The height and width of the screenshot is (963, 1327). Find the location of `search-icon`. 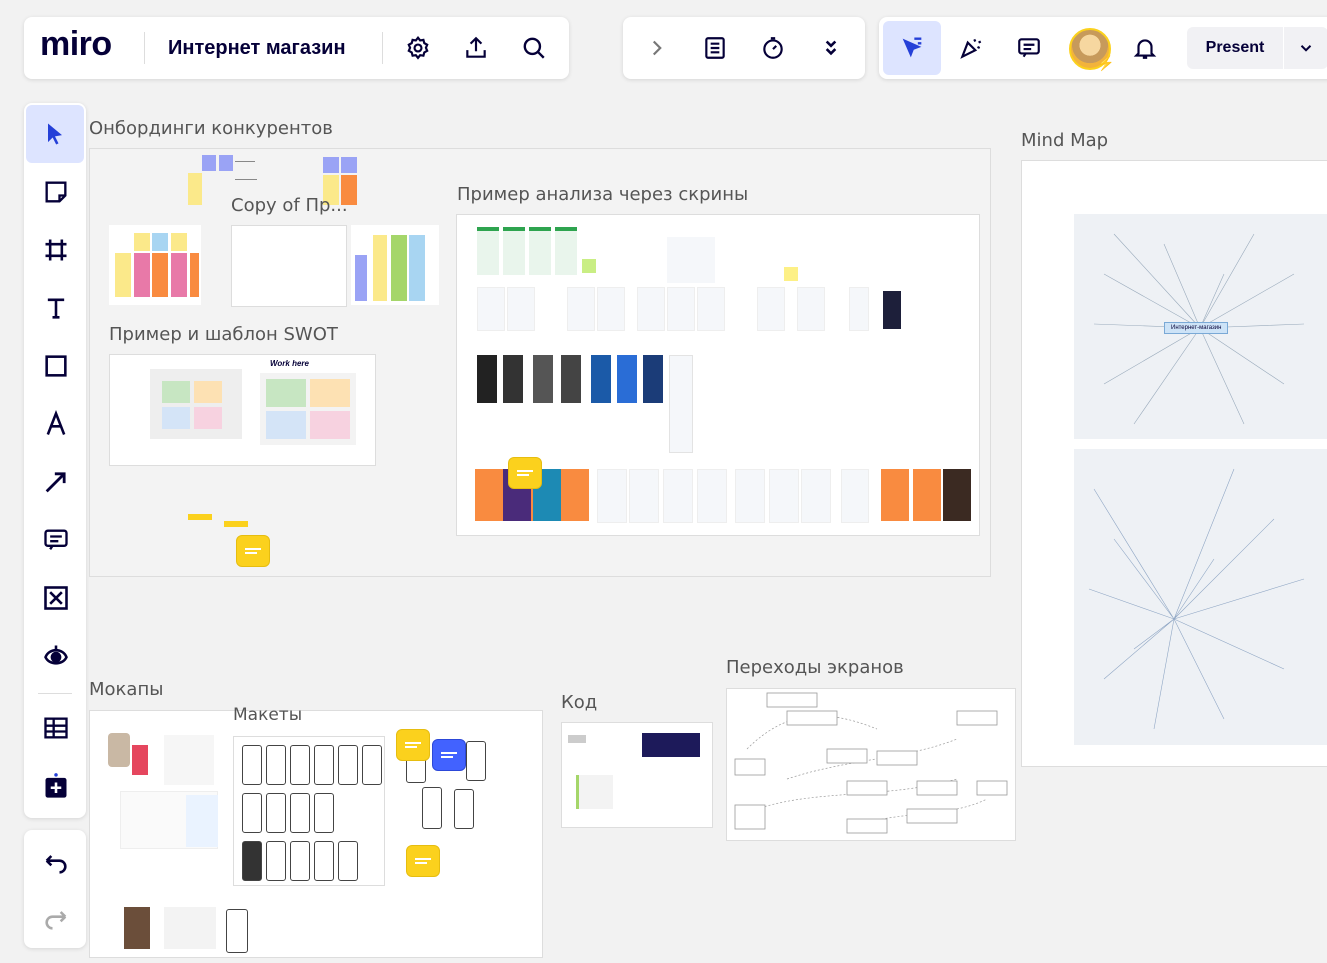

search-icon is located at coordinates (534, 48).